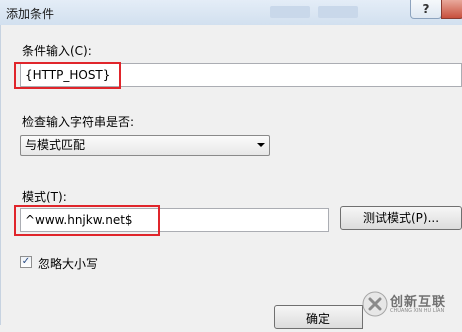 The image size is (462, 332). Describe the element at coordinates (261, 145) in the screenshot. I see `chevron-down-icon` at that location.